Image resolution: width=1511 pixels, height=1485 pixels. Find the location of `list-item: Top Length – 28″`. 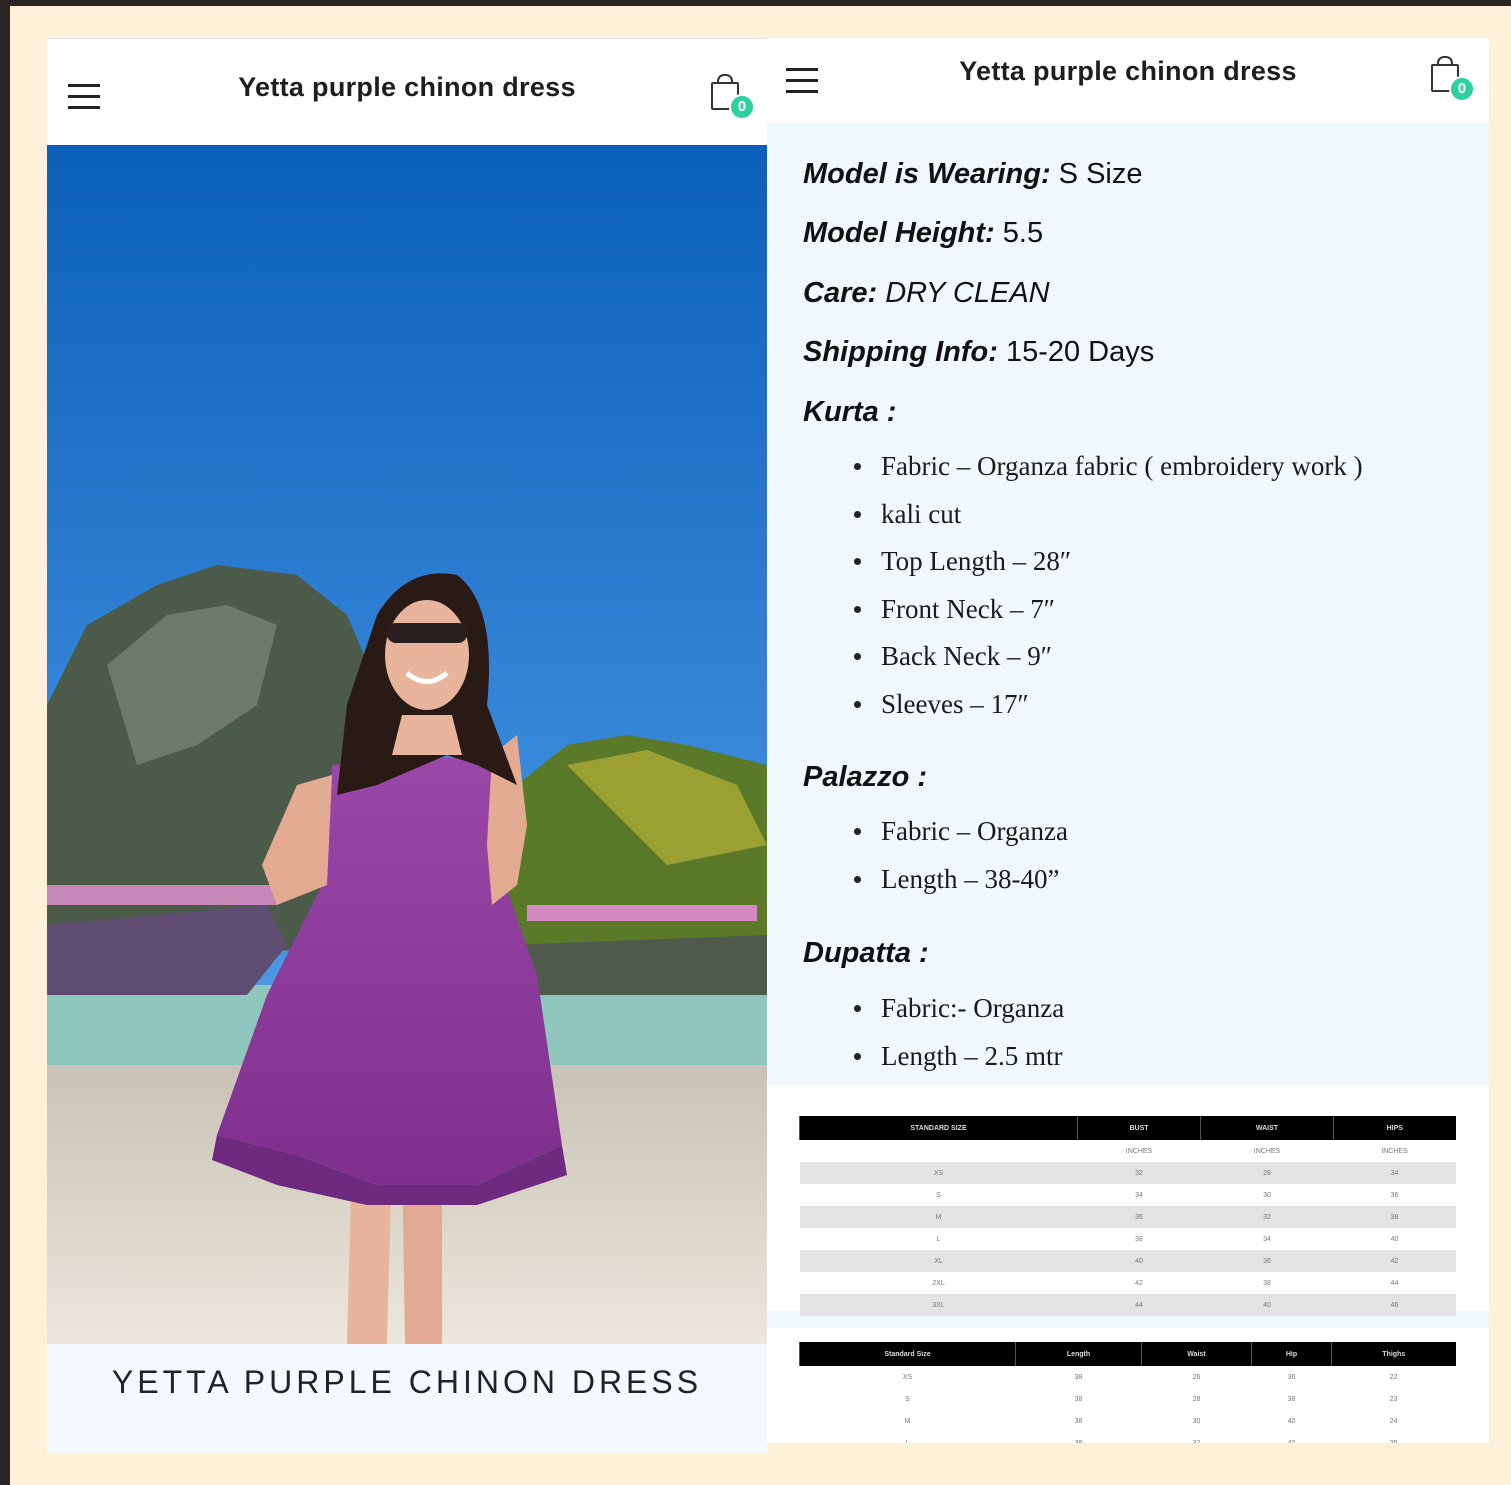

list-item: Top Length – 28″ is located at coordinates (1065, 567).